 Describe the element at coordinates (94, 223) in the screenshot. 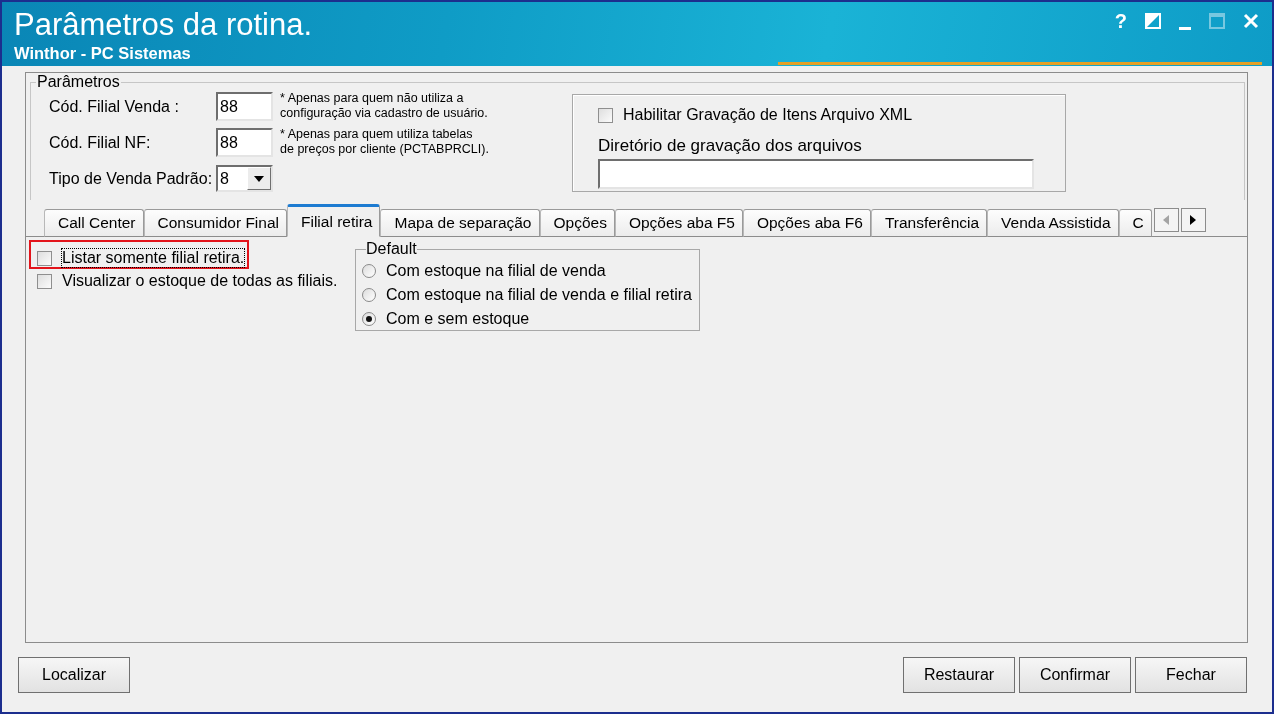

I see `tab: Call Center` at that location.